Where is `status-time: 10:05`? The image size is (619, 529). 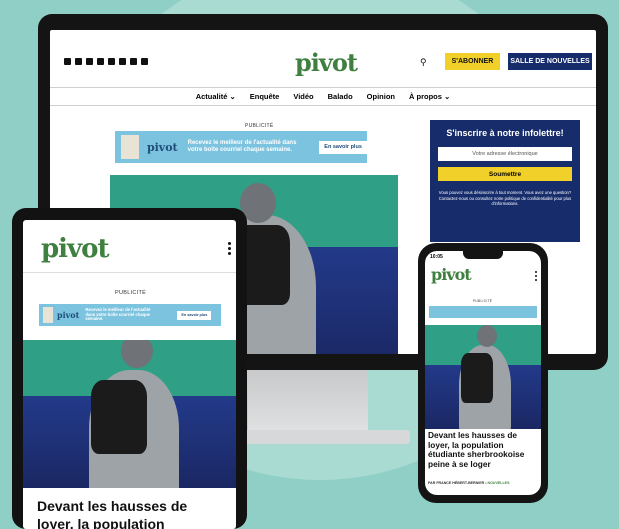
status-time: 10:05 is located at coordinates (436, 257).